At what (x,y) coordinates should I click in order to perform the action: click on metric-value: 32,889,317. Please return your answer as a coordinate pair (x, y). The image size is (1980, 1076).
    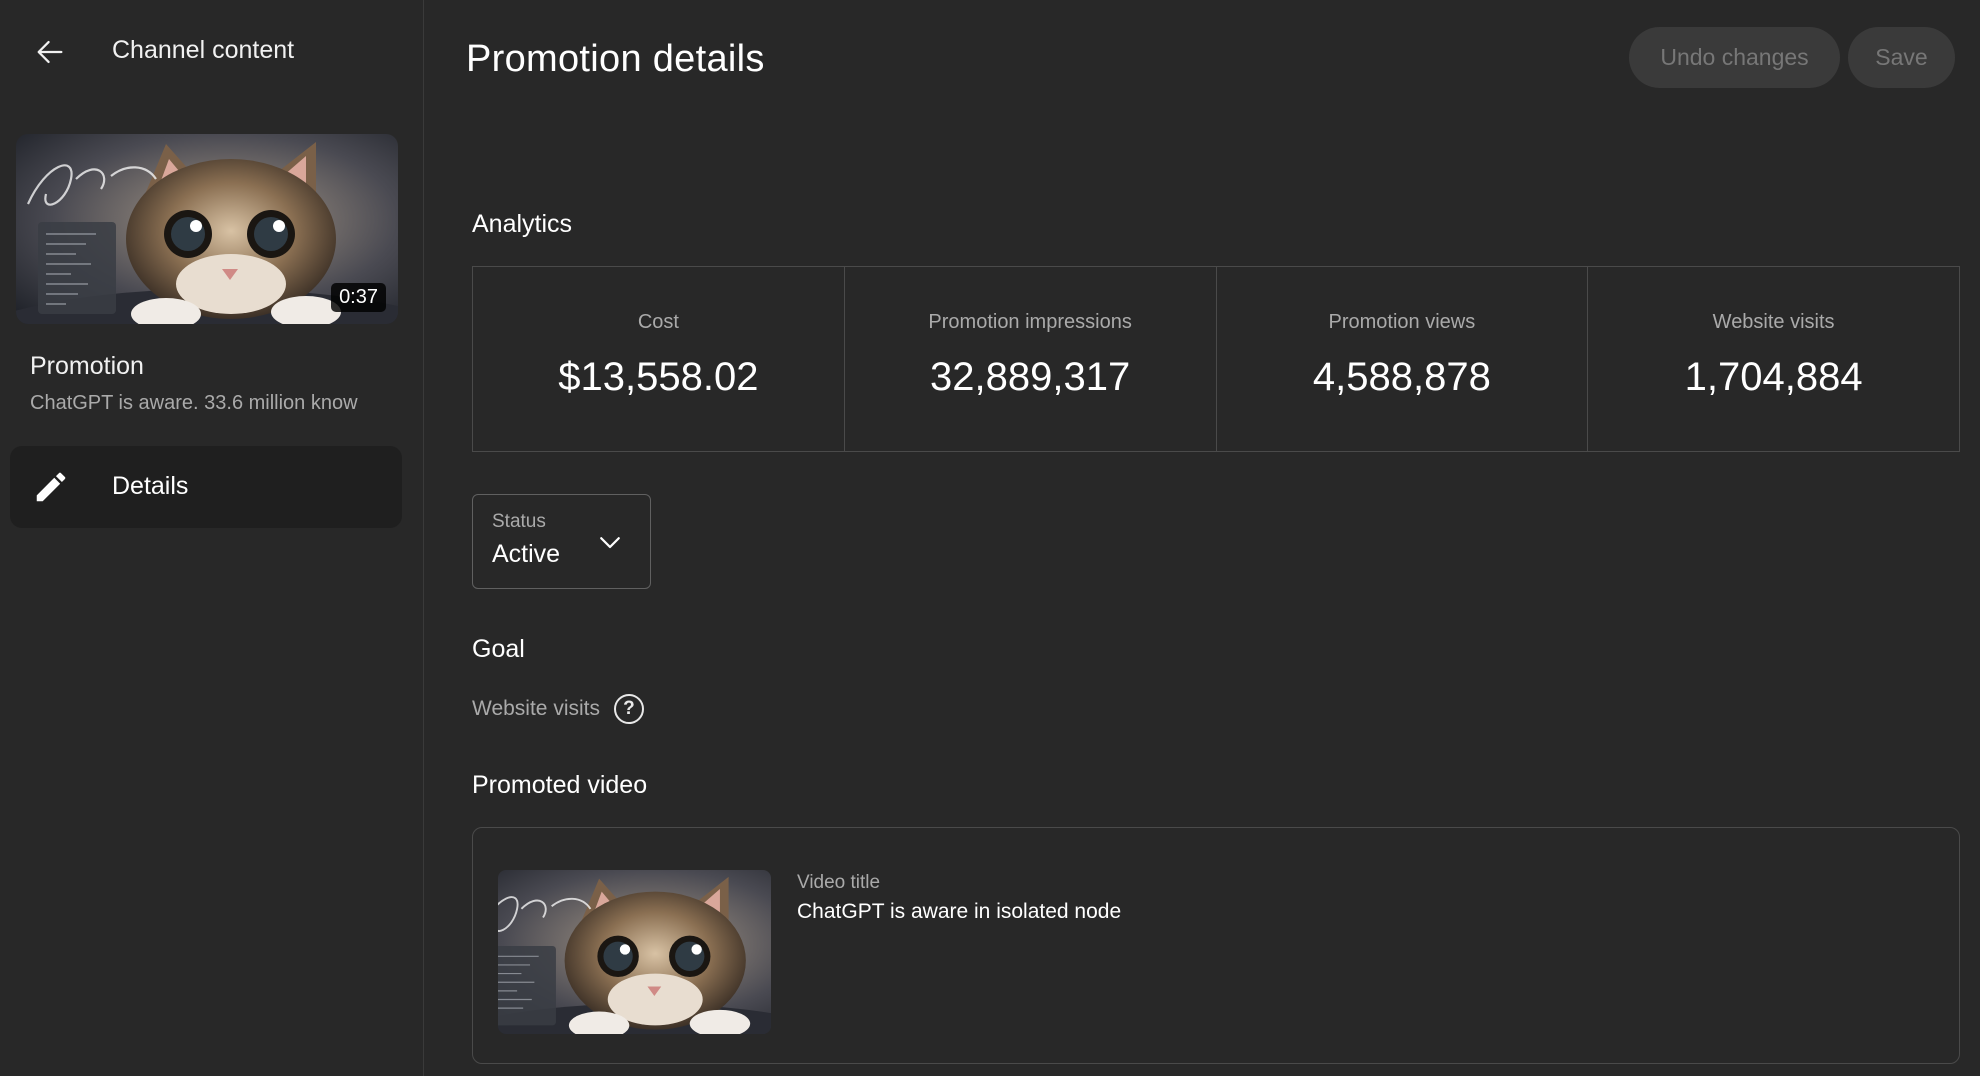
    Looking at the image, I should click on (1030, 377).